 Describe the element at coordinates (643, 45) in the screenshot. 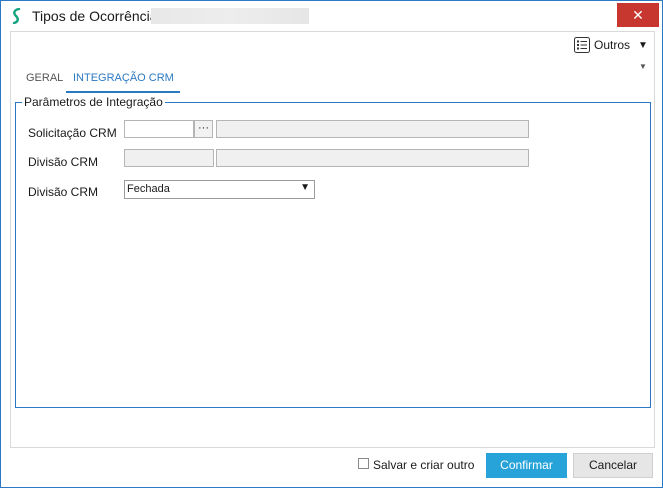

I see `chevron-down-icon: ▼` at that location.